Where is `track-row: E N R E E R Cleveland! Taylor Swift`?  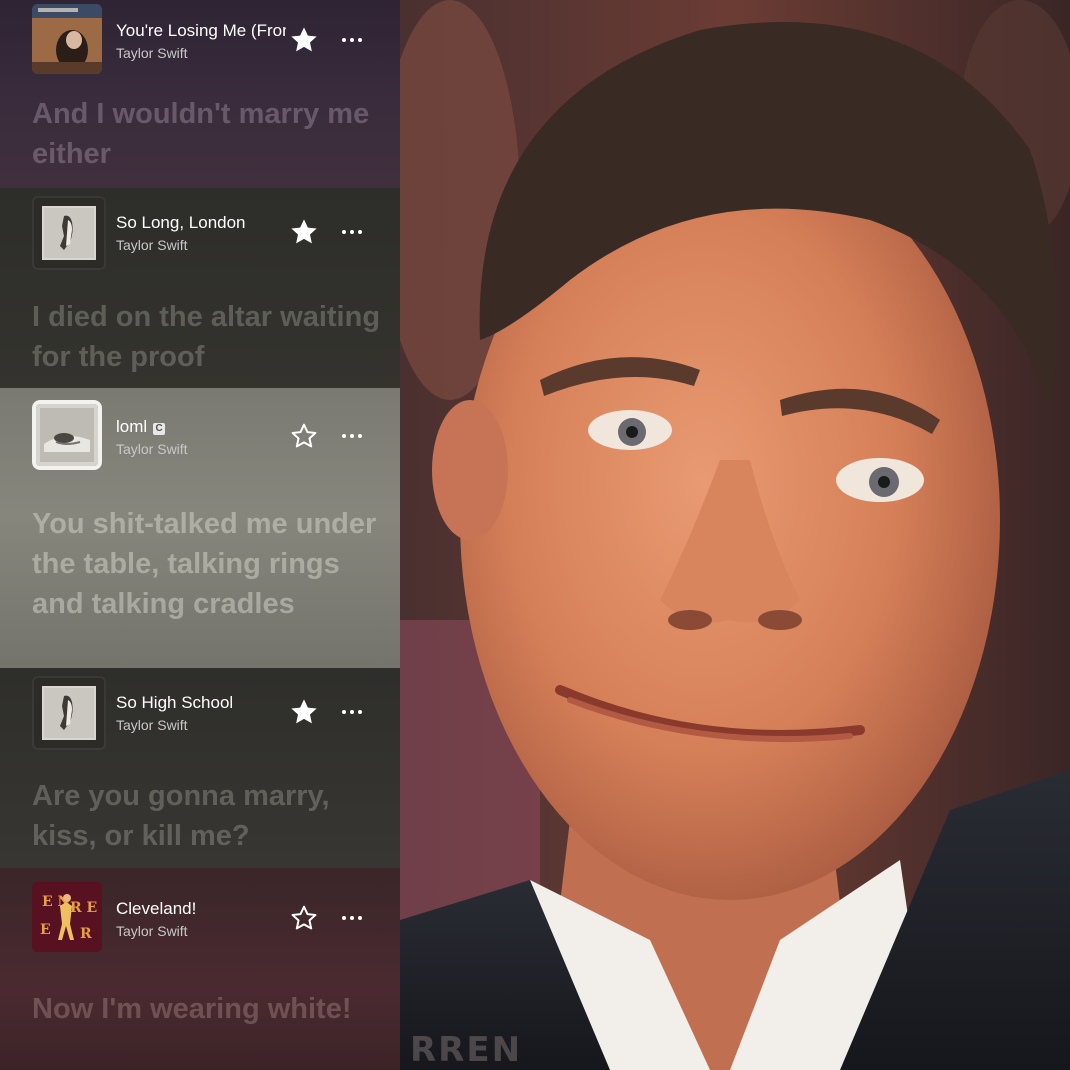
track-row: E N R E E R Cleveland! Taylor Swift is located at coordinates (200, 919).